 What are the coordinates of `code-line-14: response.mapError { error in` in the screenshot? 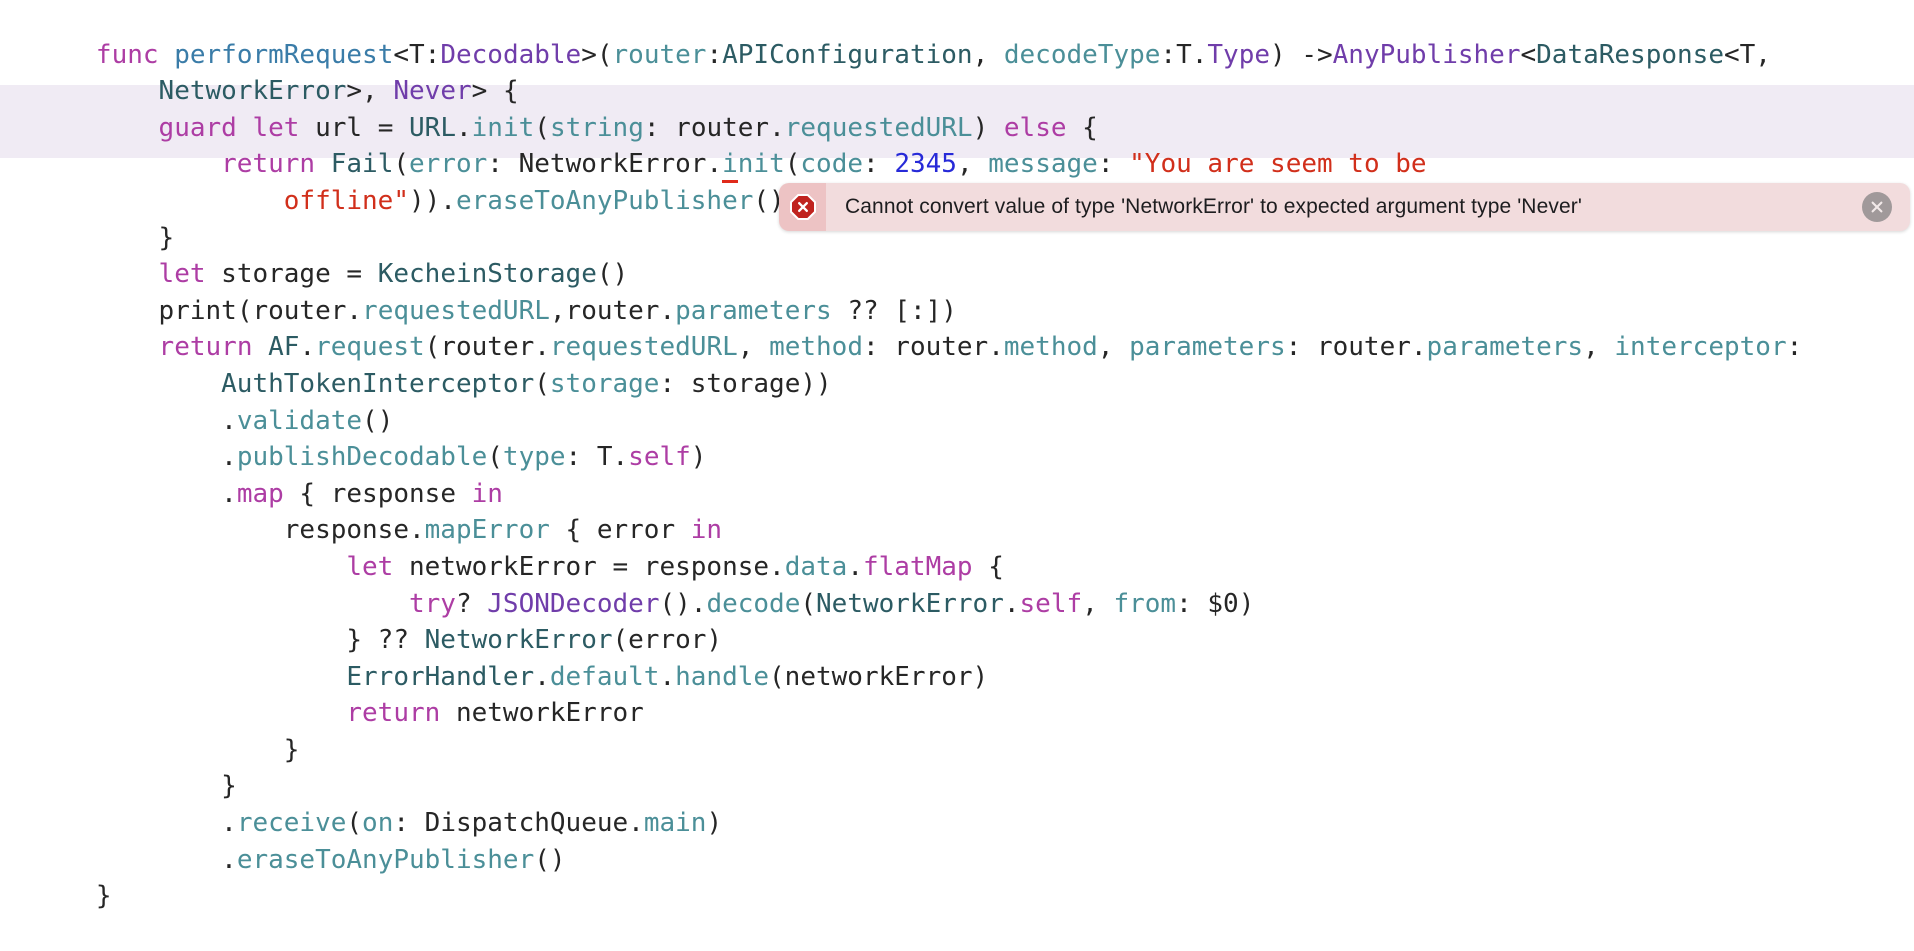 It's located at (957, 510).